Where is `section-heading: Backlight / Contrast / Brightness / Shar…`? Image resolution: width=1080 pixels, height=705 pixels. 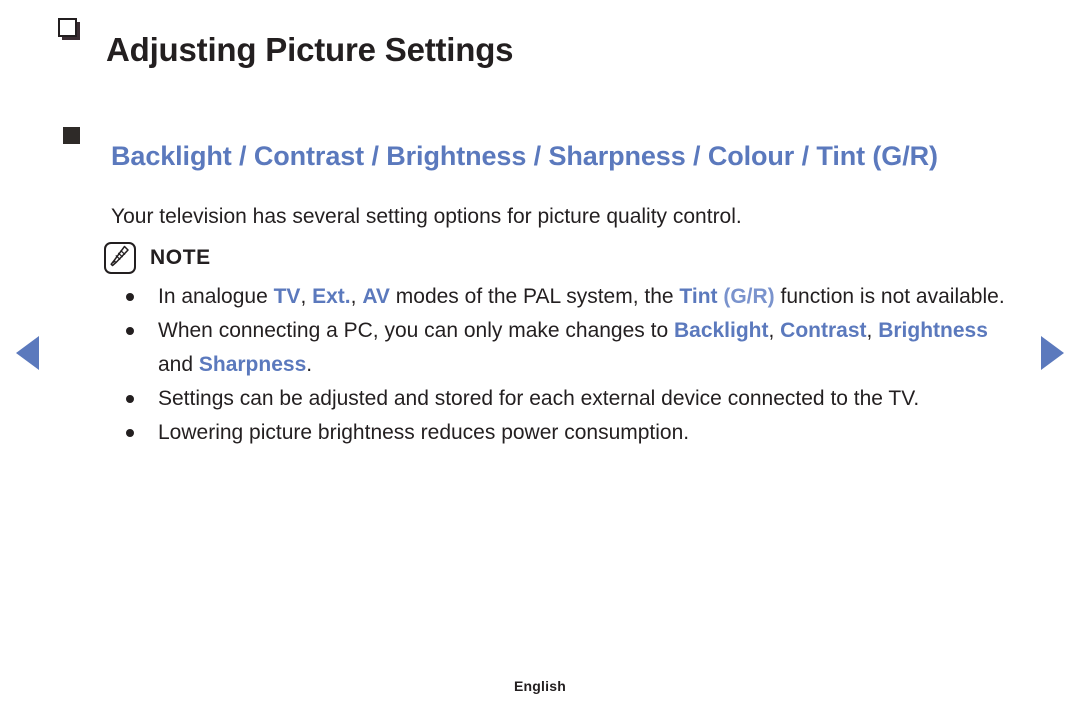
section-heading: Backlight / Contrast / Brightness / Shar… is located at coordinates (524, 155).